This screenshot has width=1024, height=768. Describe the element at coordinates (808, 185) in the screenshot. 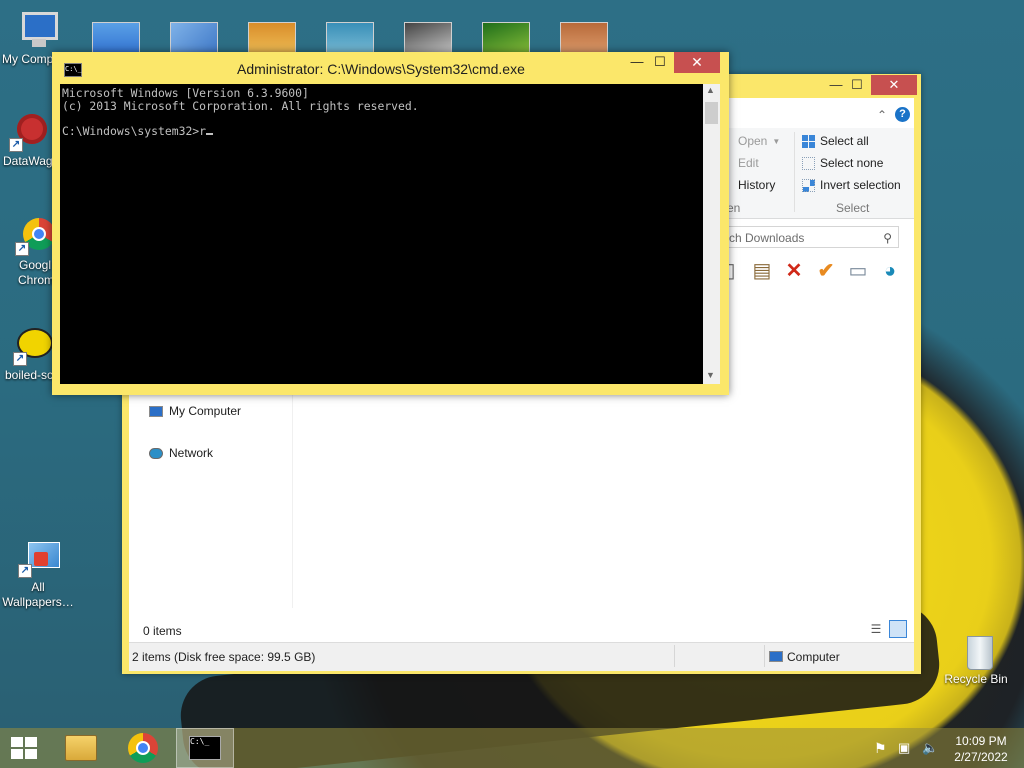

I see `invert-selection-icon` at that location.